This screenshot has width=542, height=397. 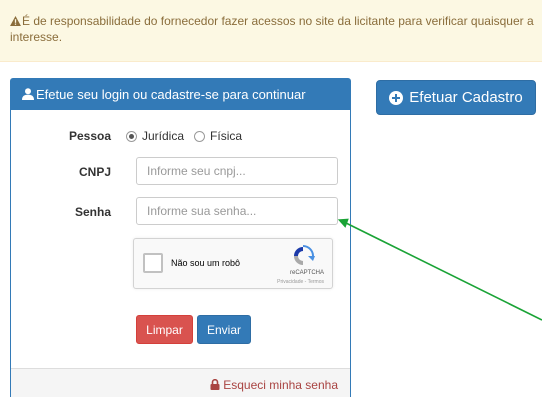 I want to click on senha-input, so click(x=237, y=211).